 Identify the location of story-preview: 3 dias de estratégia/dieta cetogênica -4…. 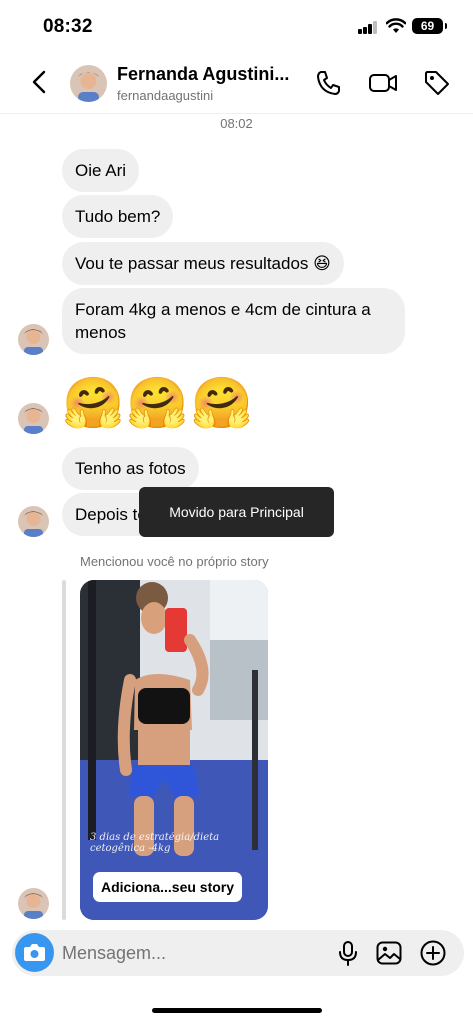
(174, 750).